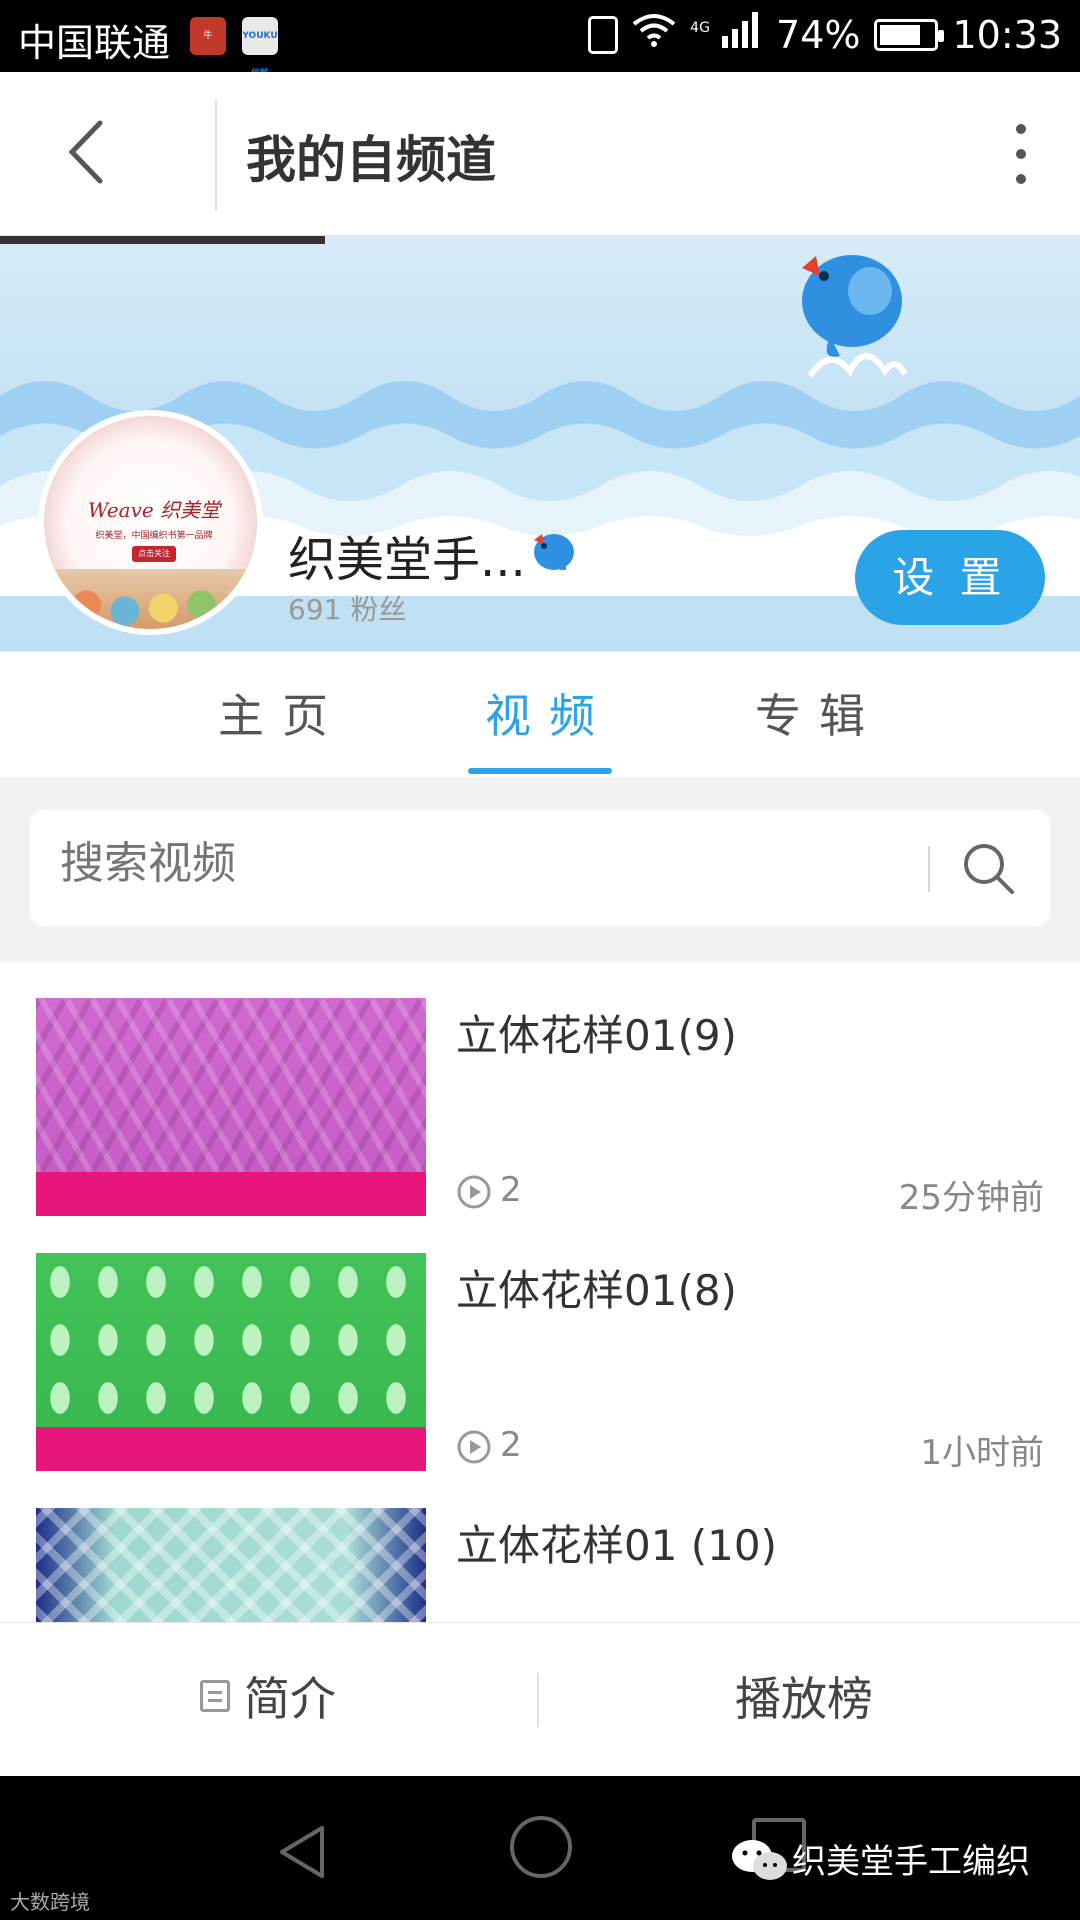  I want to click on avatar-slogan: 织美堂，中国编织书第一品牌, so click(154, 536).